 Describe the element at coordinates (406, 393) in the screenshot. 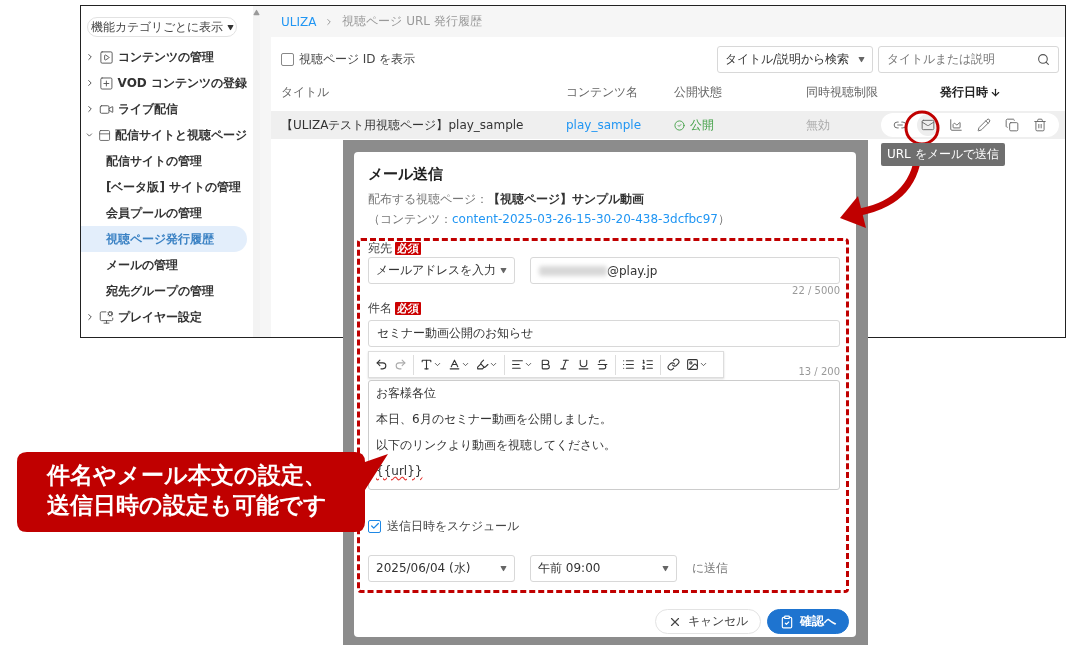

I see `body-paragraph: お客様各位` at that location.